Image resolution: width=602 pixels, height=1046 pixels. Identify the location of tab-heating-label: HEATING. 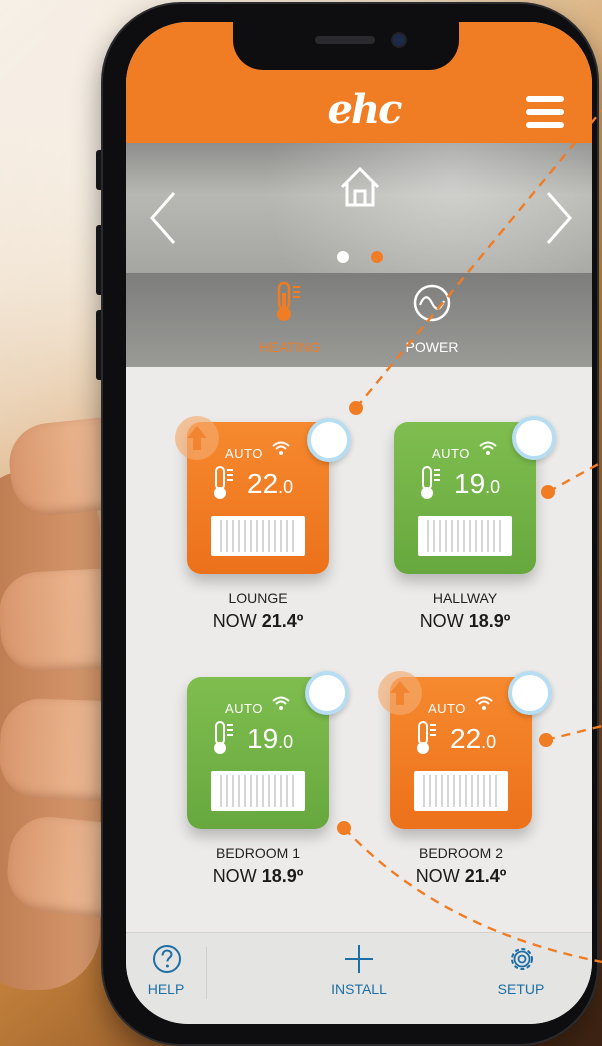
(290, 347).